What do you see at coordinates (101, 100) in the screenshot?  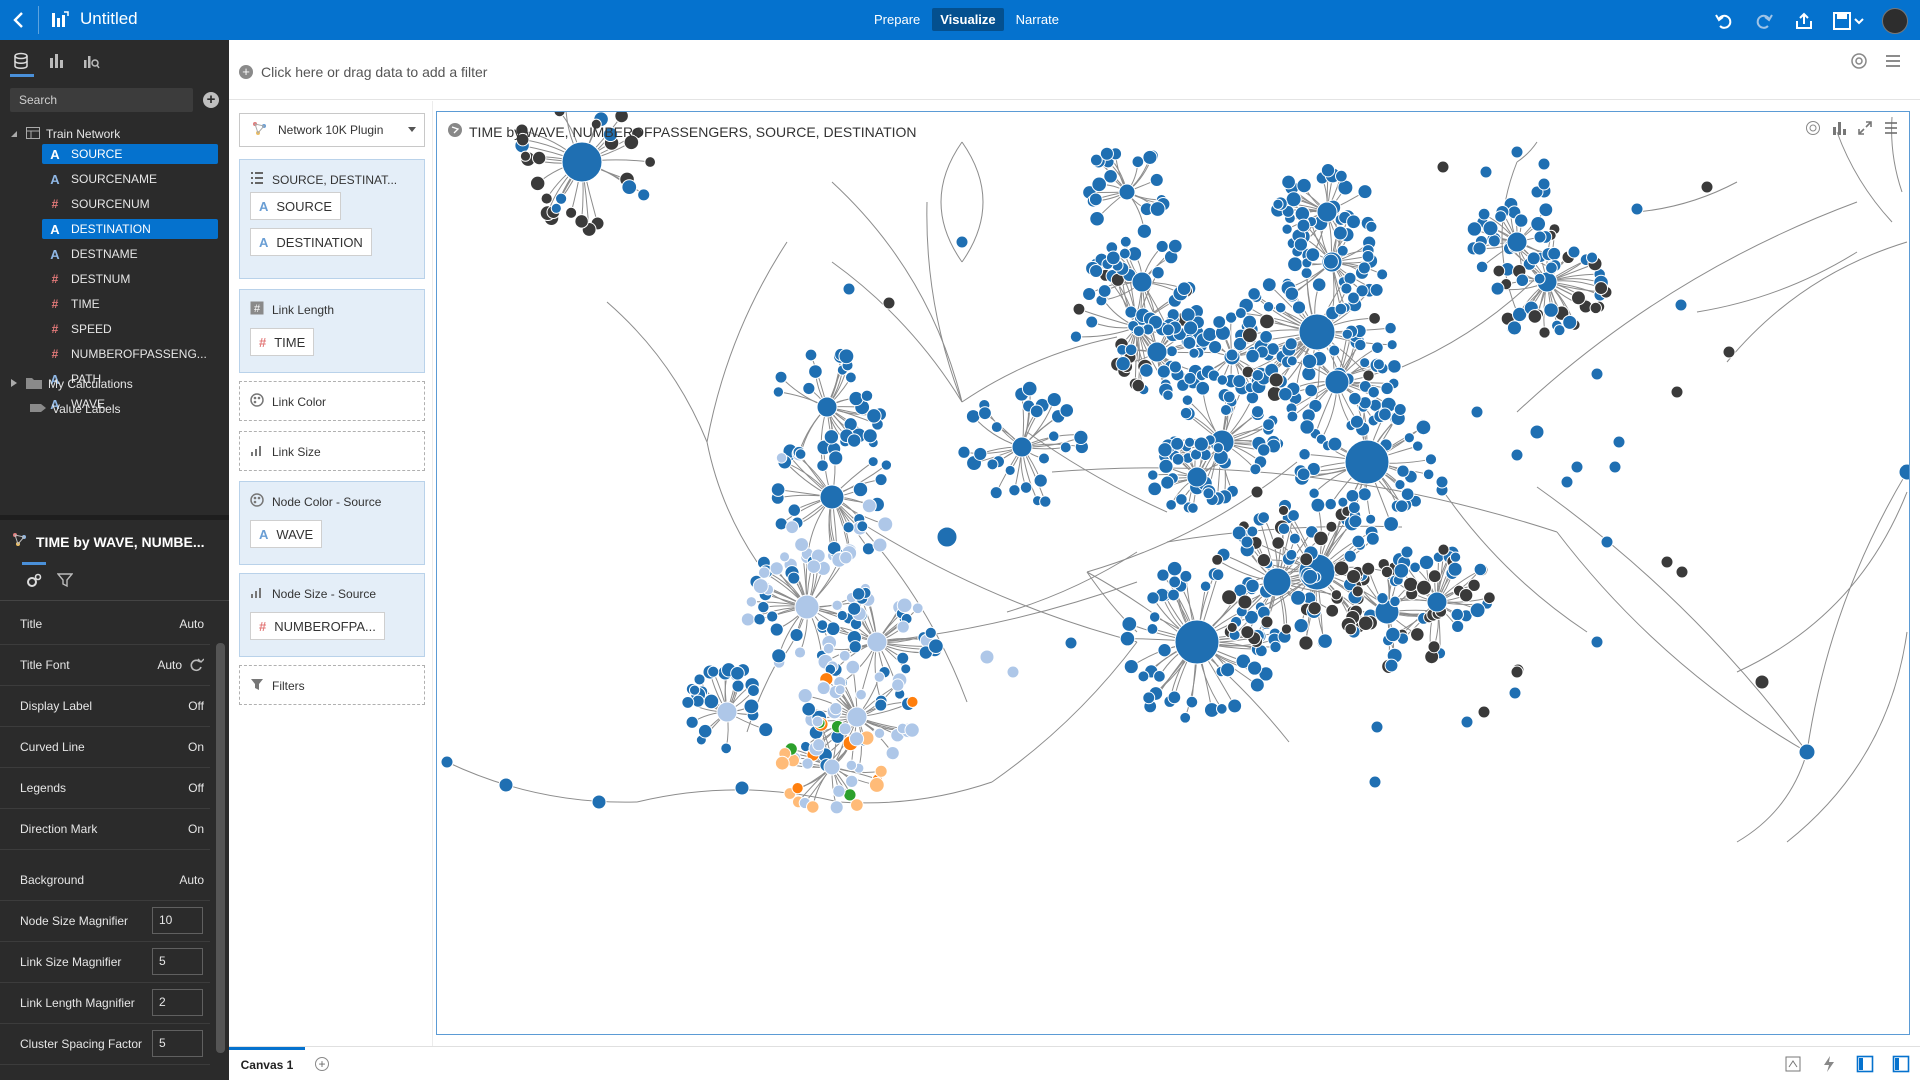 I see `search-box` at bounding box center [101, 100].